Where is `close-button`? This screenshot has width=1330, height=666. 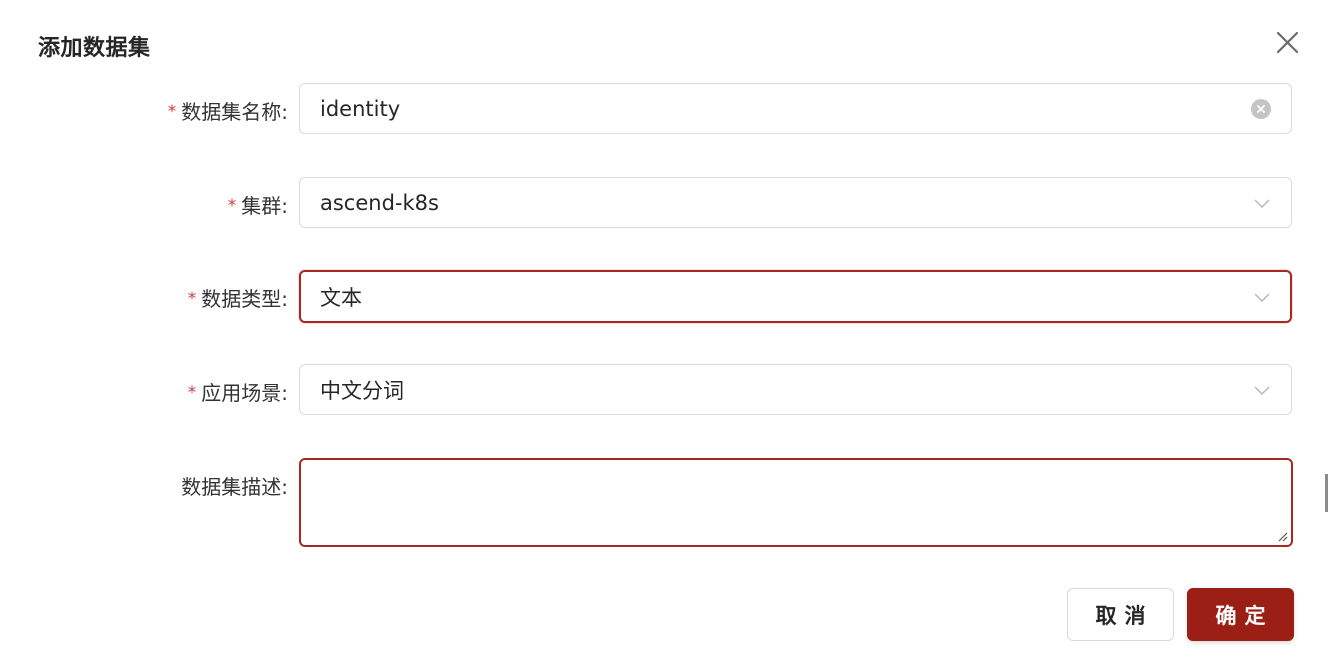 close-button is located at coordinates (1287, 43).